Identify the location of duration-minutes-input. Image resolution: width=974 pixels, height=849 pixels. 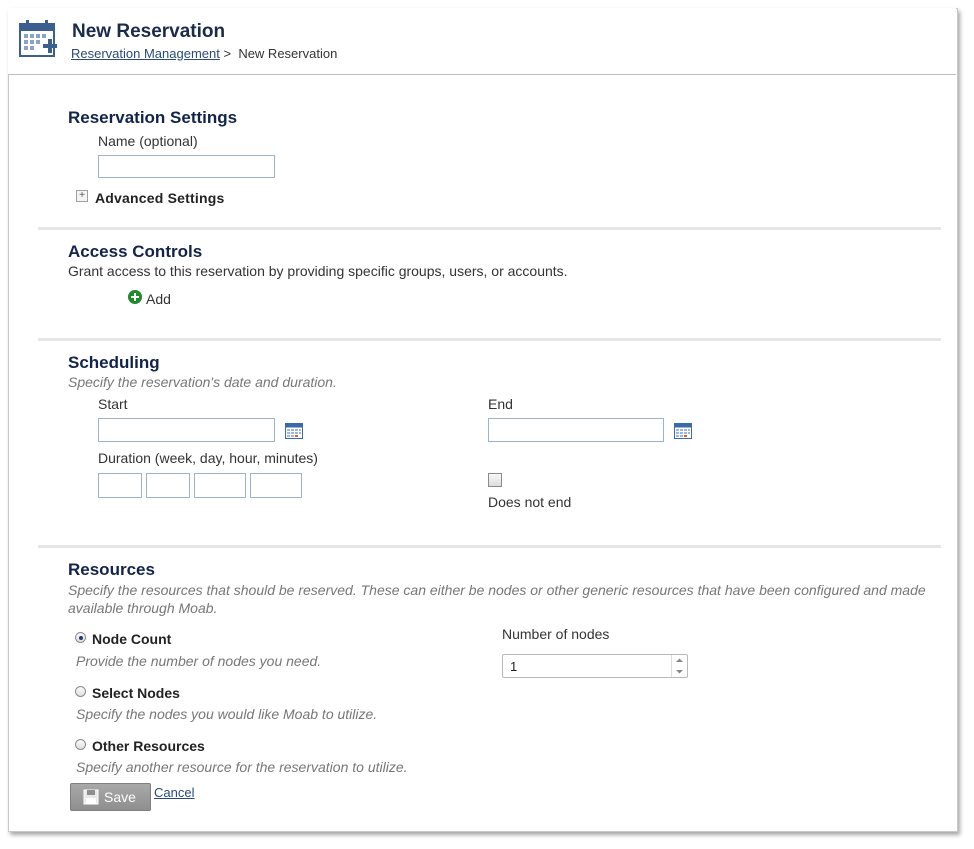
(276, 485).